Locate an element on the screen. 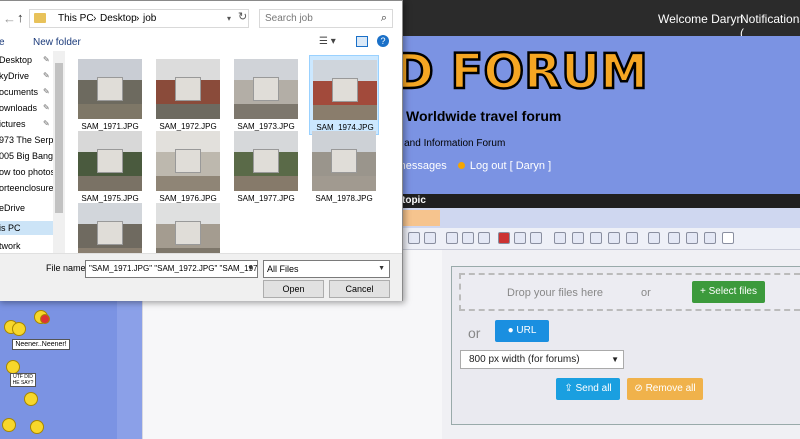 The height and width of the screenshot is (439, 800). smilies-panel is located at coordinates (58, 369).